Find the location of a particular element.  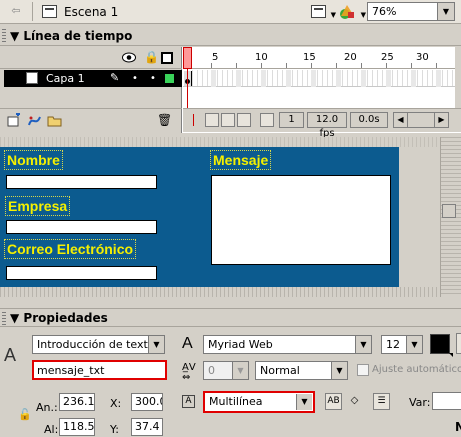

instance-name-input: mensaje_txt is located at coordinates (99, 370).